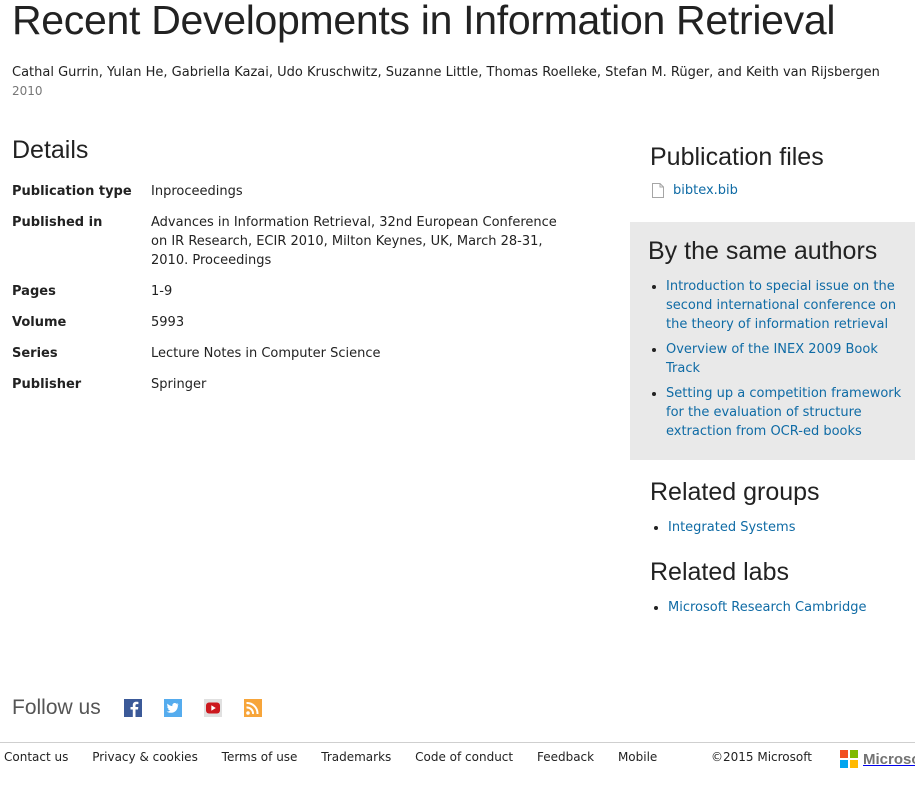  I want to click on detail-label: Publication type, so click(72, 191).